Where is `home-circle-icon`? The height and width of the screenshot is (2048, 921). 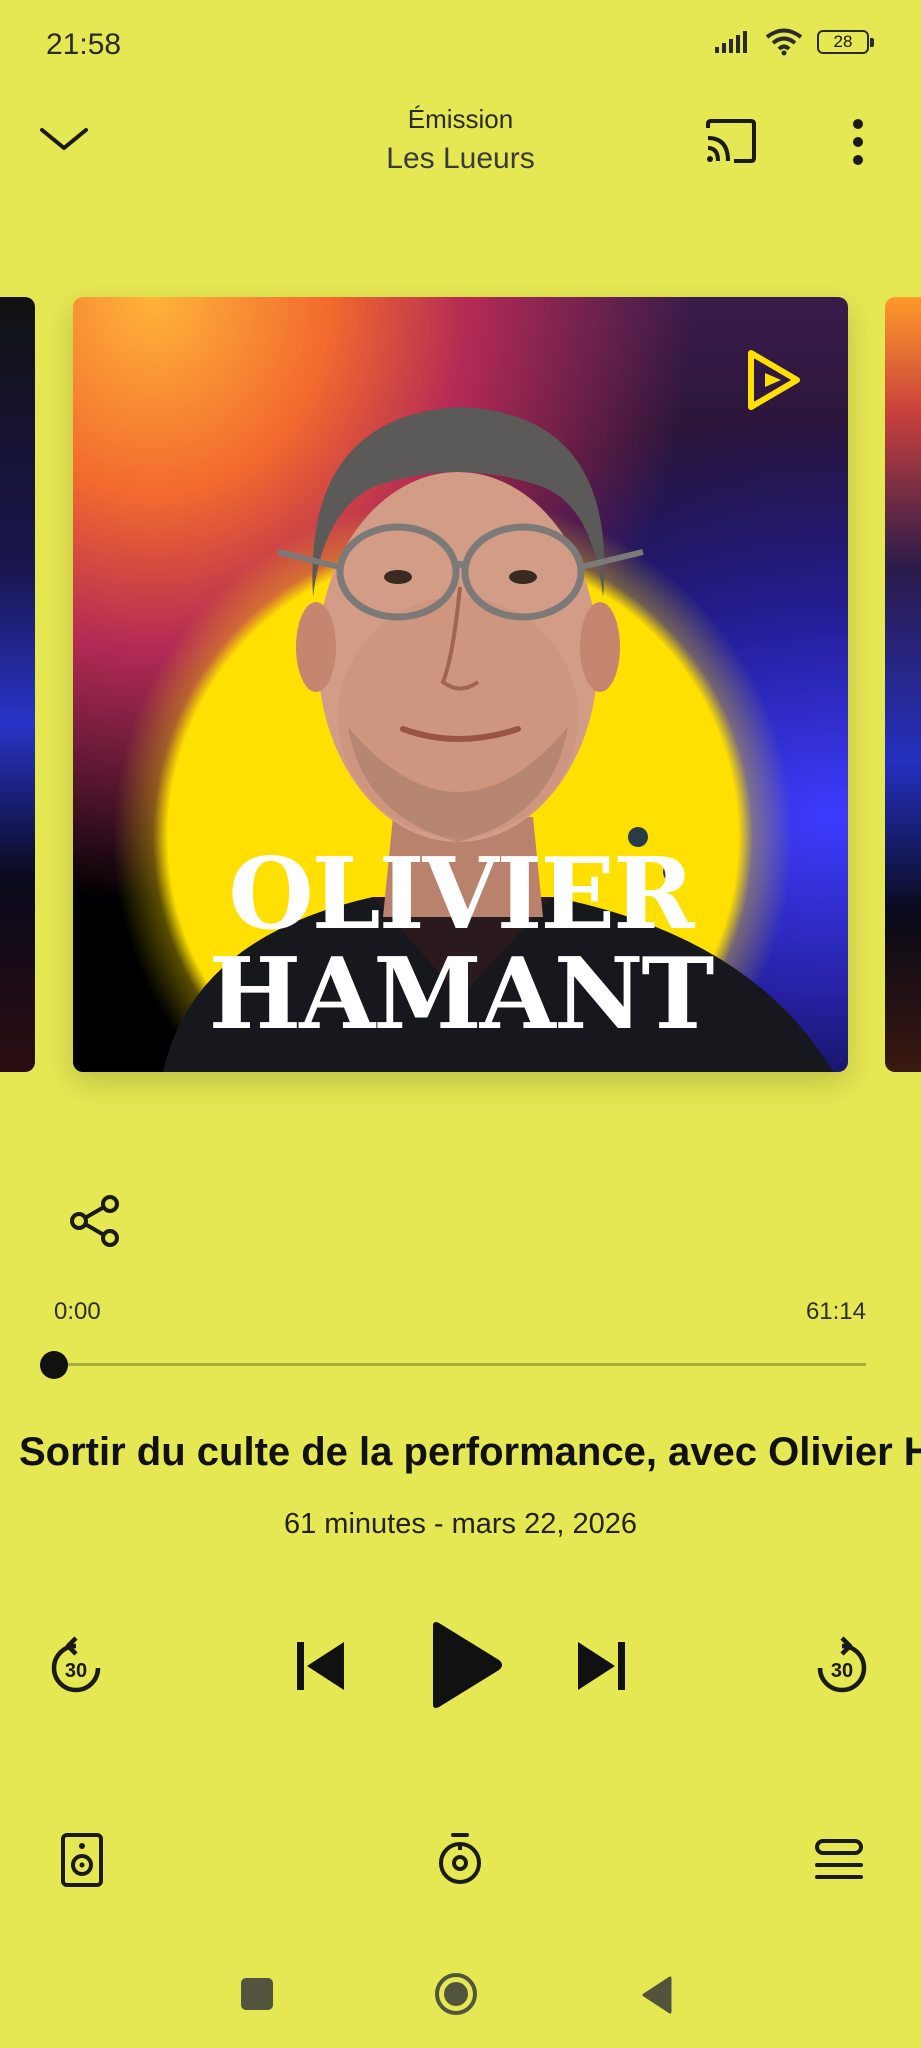
home-circle-icon is located at coordinates (456, 1994).